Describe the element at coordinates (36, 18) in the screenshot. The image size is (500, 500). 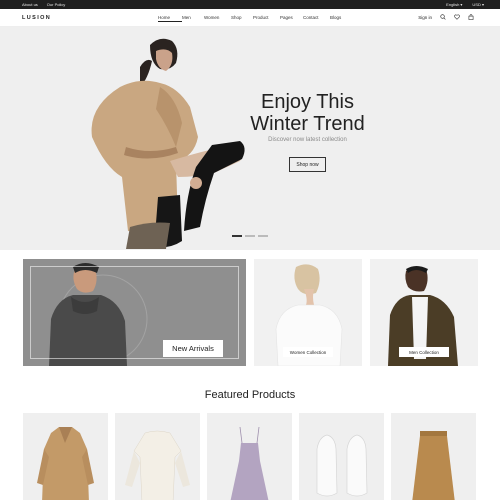
I see `logo: LUSION` at that location.